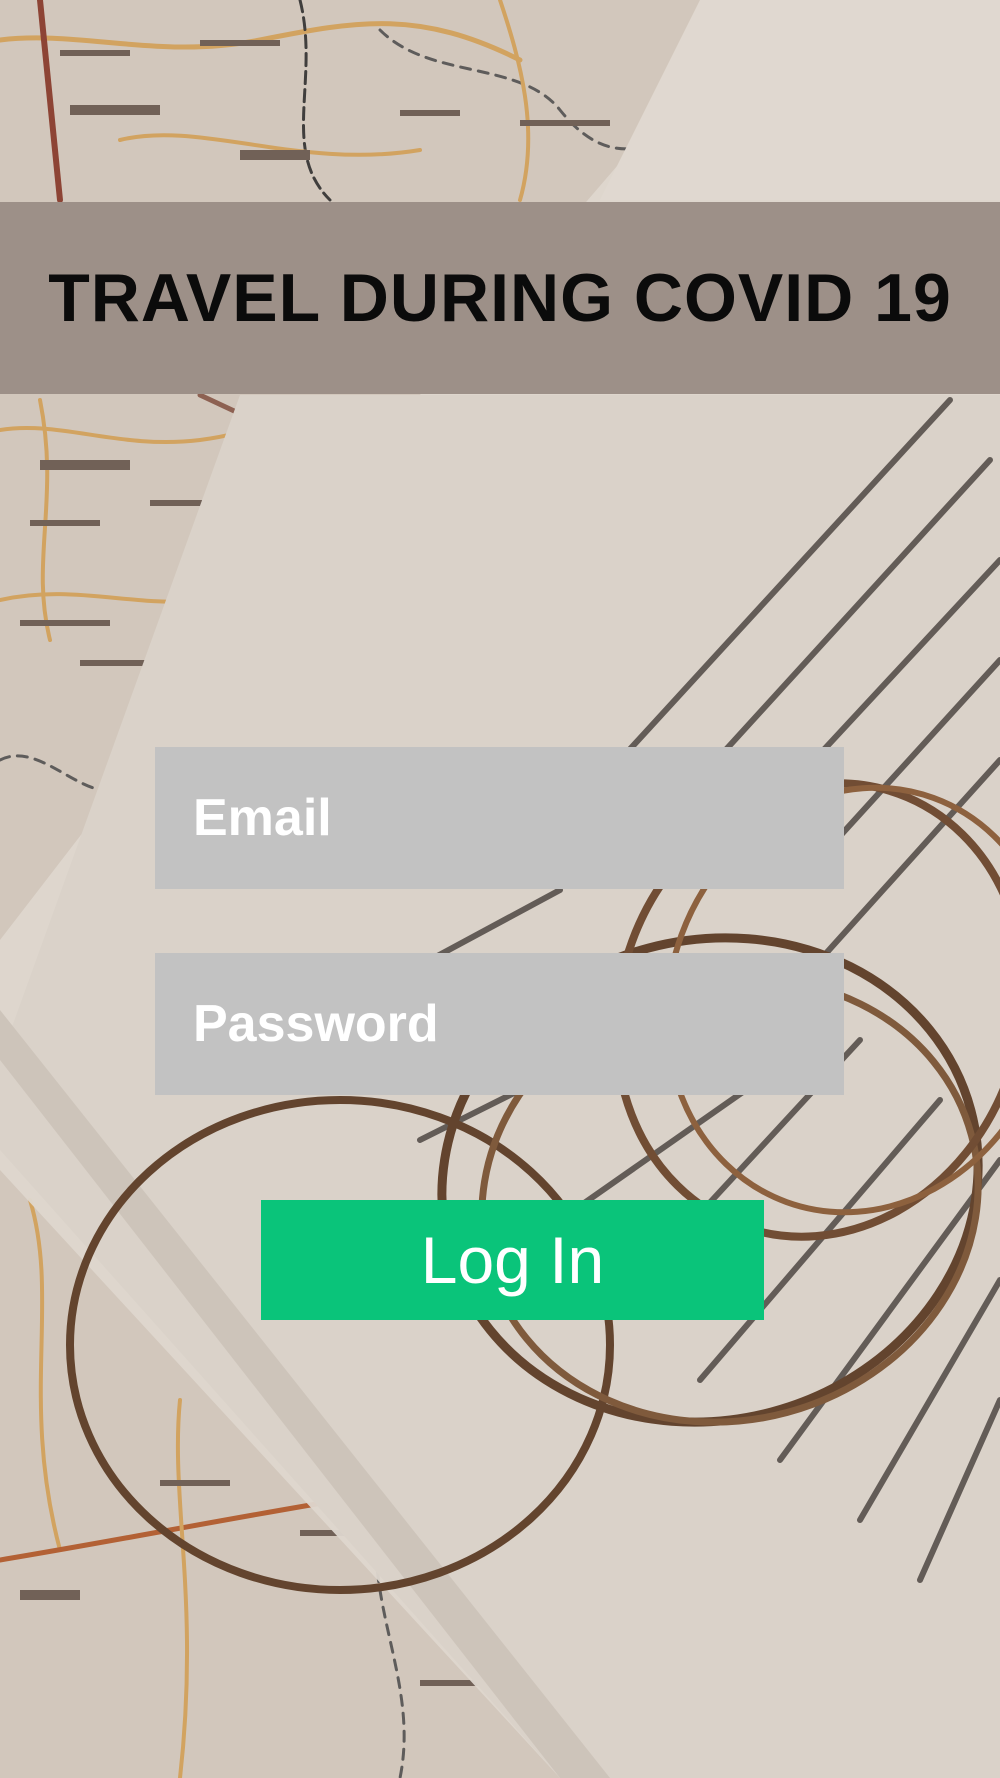  I want to click on page-title: TRAVEL DURING COVID 19, so click(500, 298).